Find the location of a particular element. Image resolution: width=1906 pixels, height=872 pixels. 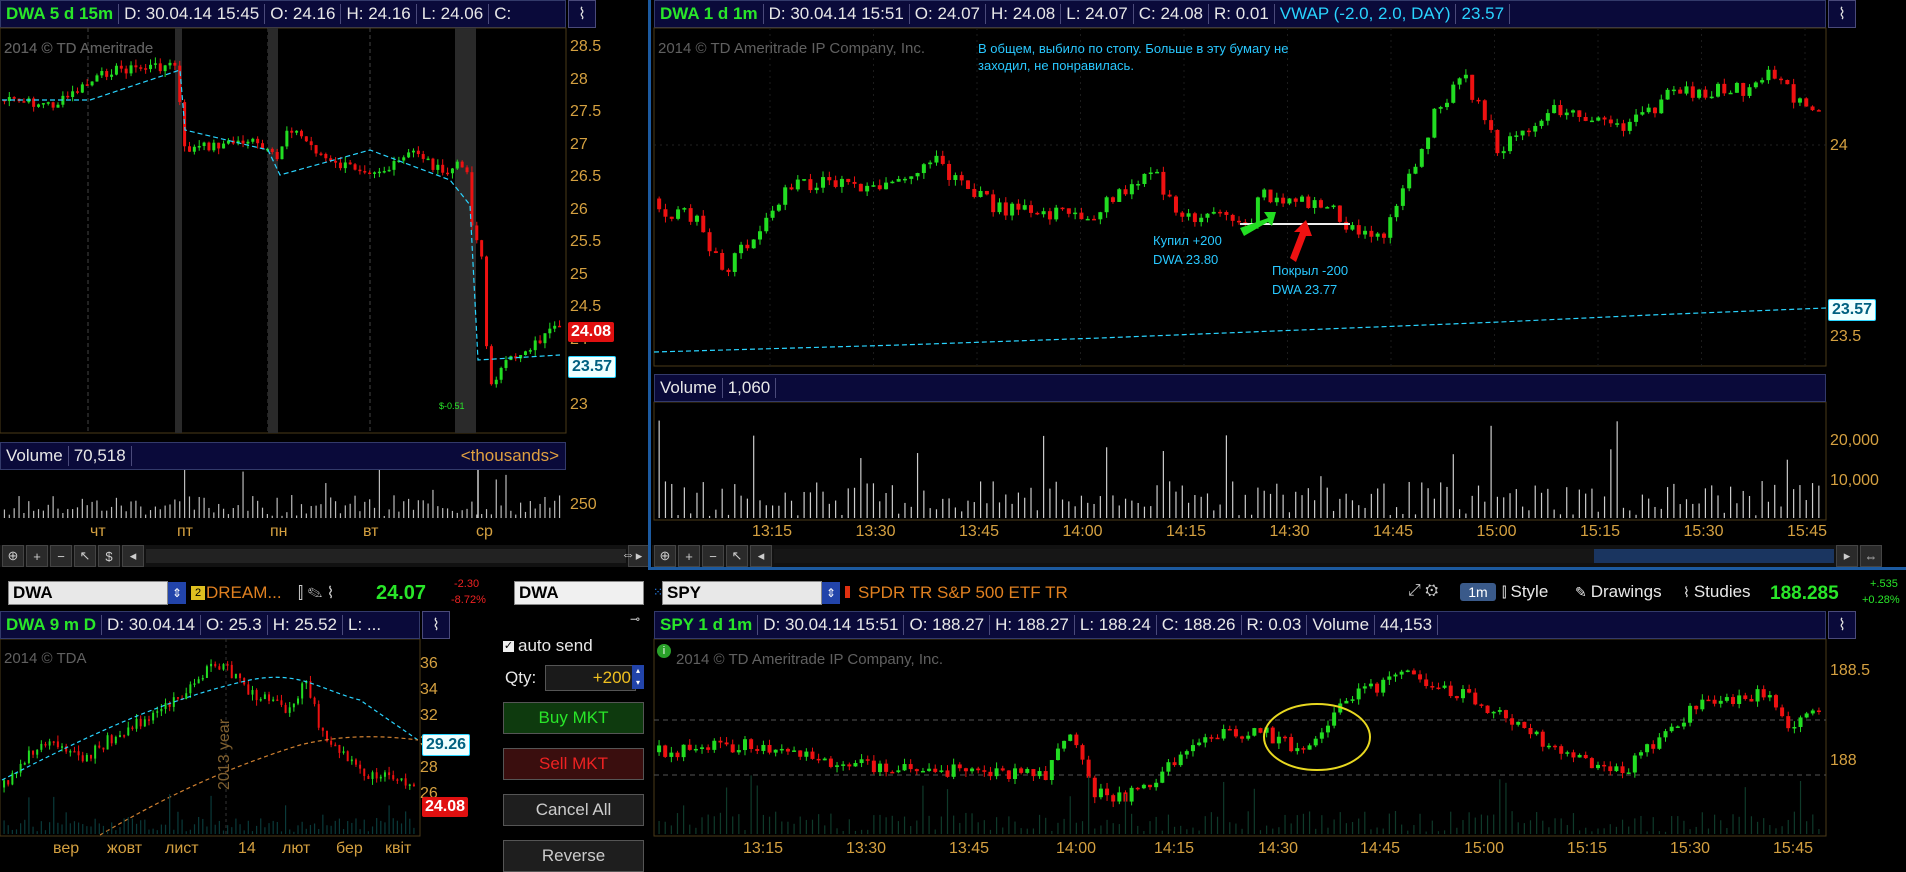

qty-input: +200 is located at coordinates (590, 678).